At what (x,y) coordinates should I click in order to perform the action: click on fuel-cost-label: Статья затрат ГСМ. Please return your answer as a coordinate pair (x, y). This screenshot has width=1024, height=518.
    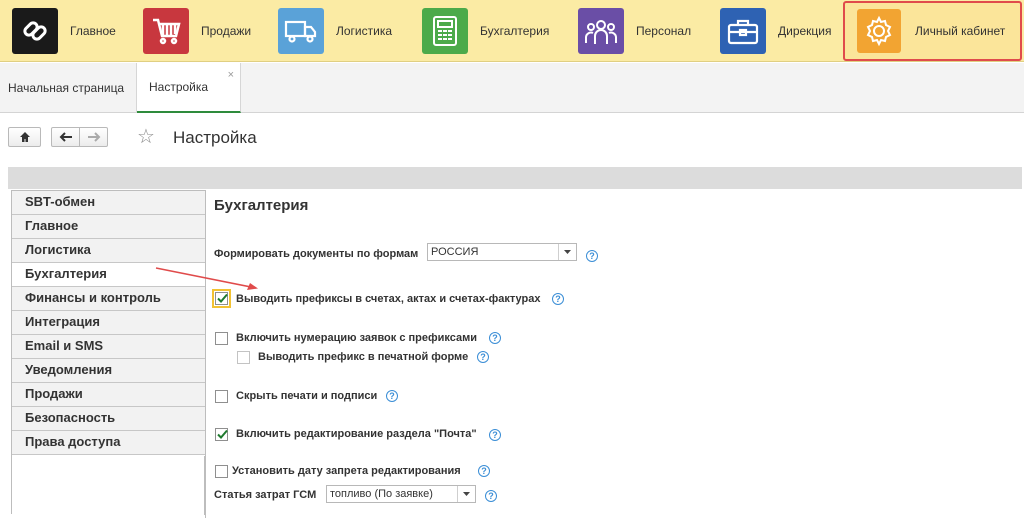
    Looking at the image, I should click on (265, 495).